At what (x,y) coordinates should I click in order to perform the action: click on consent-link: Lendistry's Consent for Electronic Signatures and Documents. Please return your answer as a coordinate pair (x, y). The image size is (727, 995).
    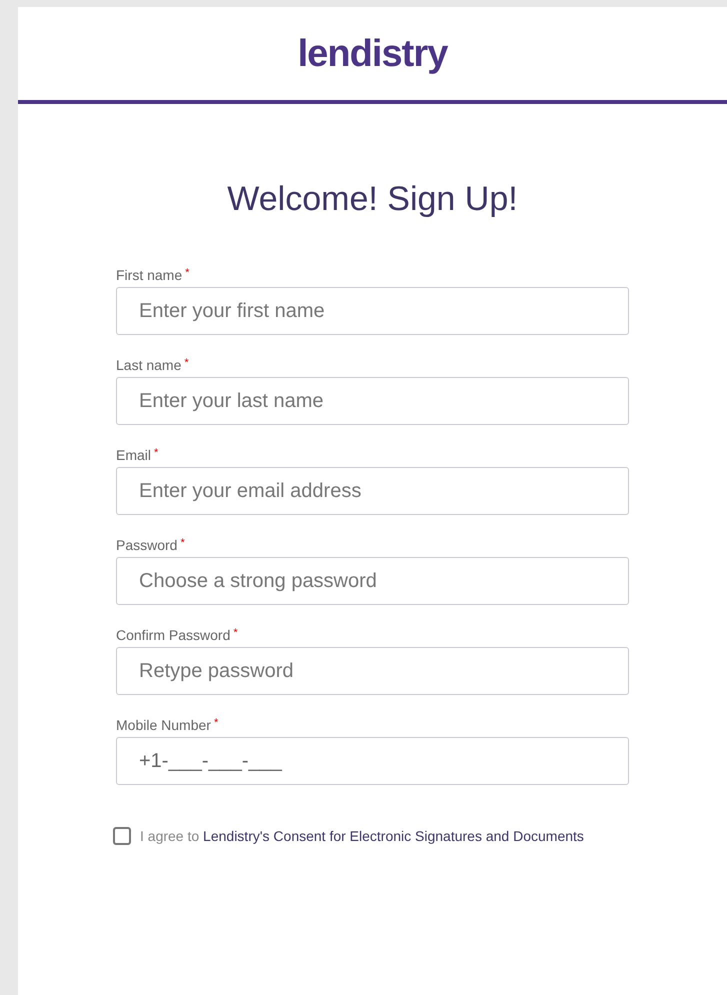
    Looking at the image, I should click on (393, 836).